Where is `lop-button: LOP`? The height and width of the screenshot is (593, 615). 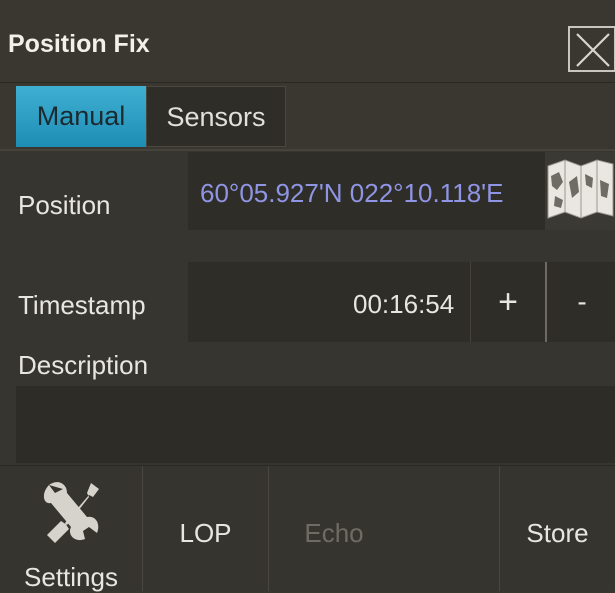 lop-button: LOP is located at coordinates (206, 528).